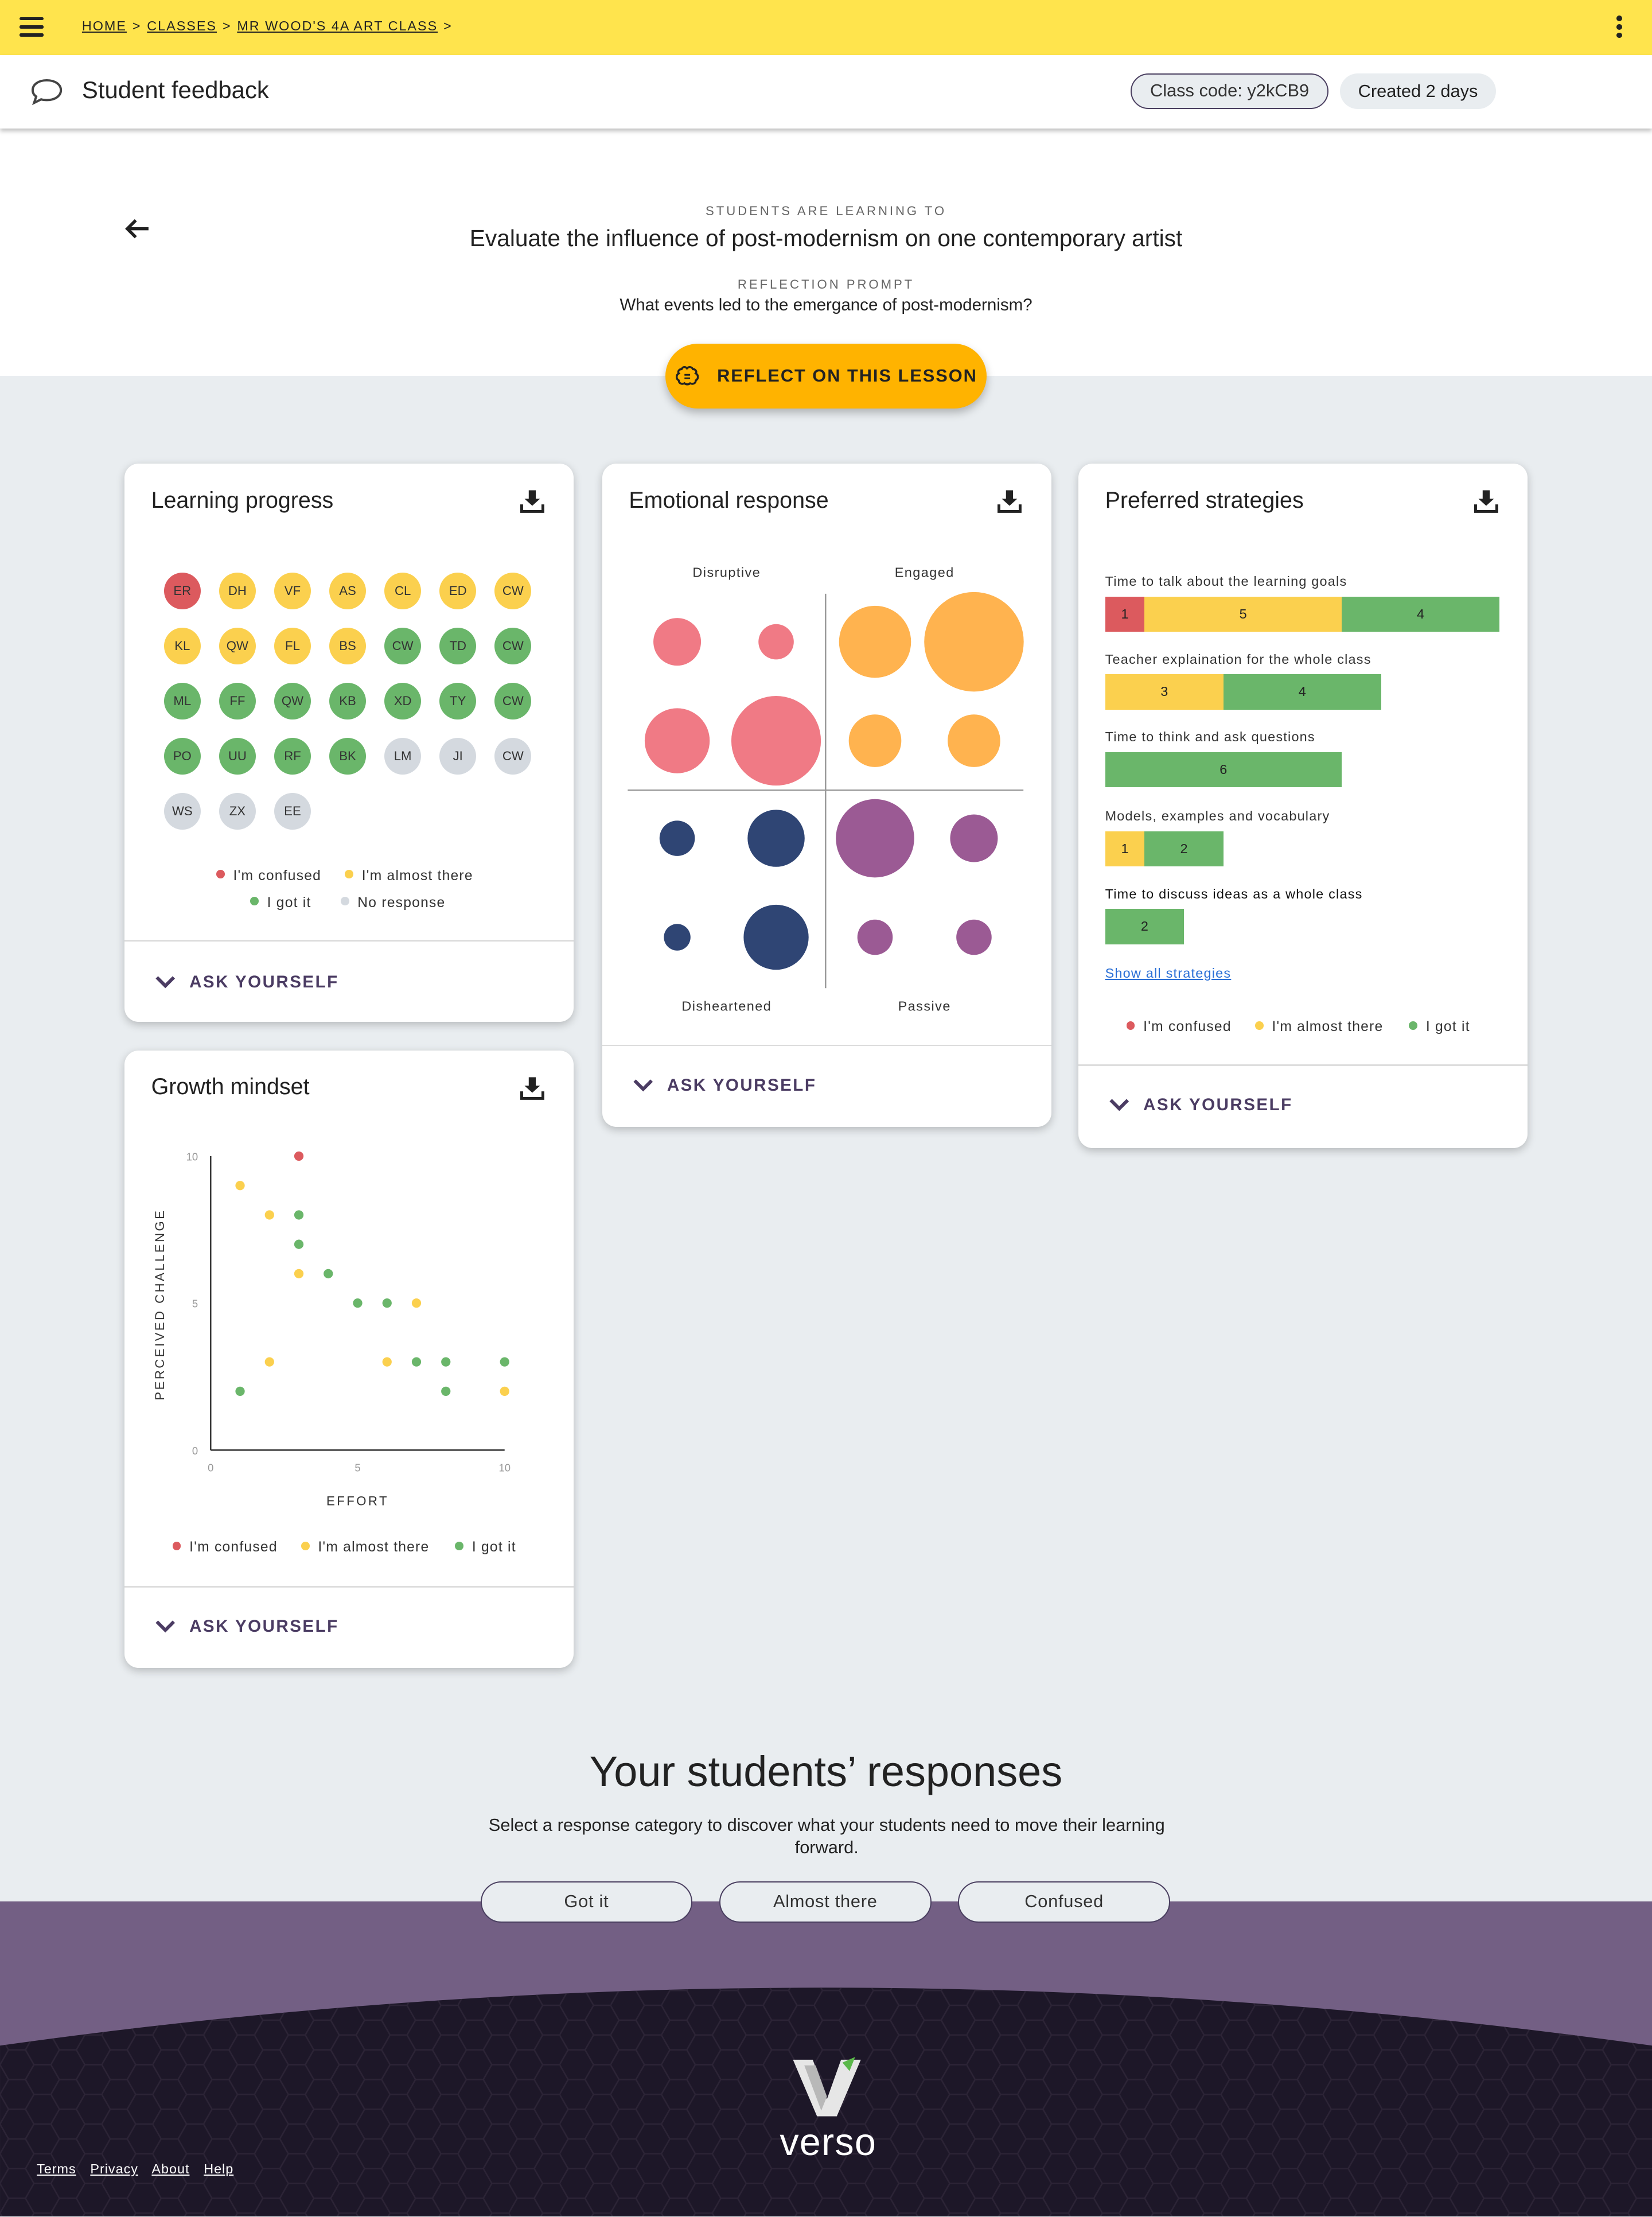 This screenshot has height=2217, width=1652. What do you see at coordinates (458, 645) in the screenshot?
I see `student-avatar: TD` at bounding box center [458, 645].